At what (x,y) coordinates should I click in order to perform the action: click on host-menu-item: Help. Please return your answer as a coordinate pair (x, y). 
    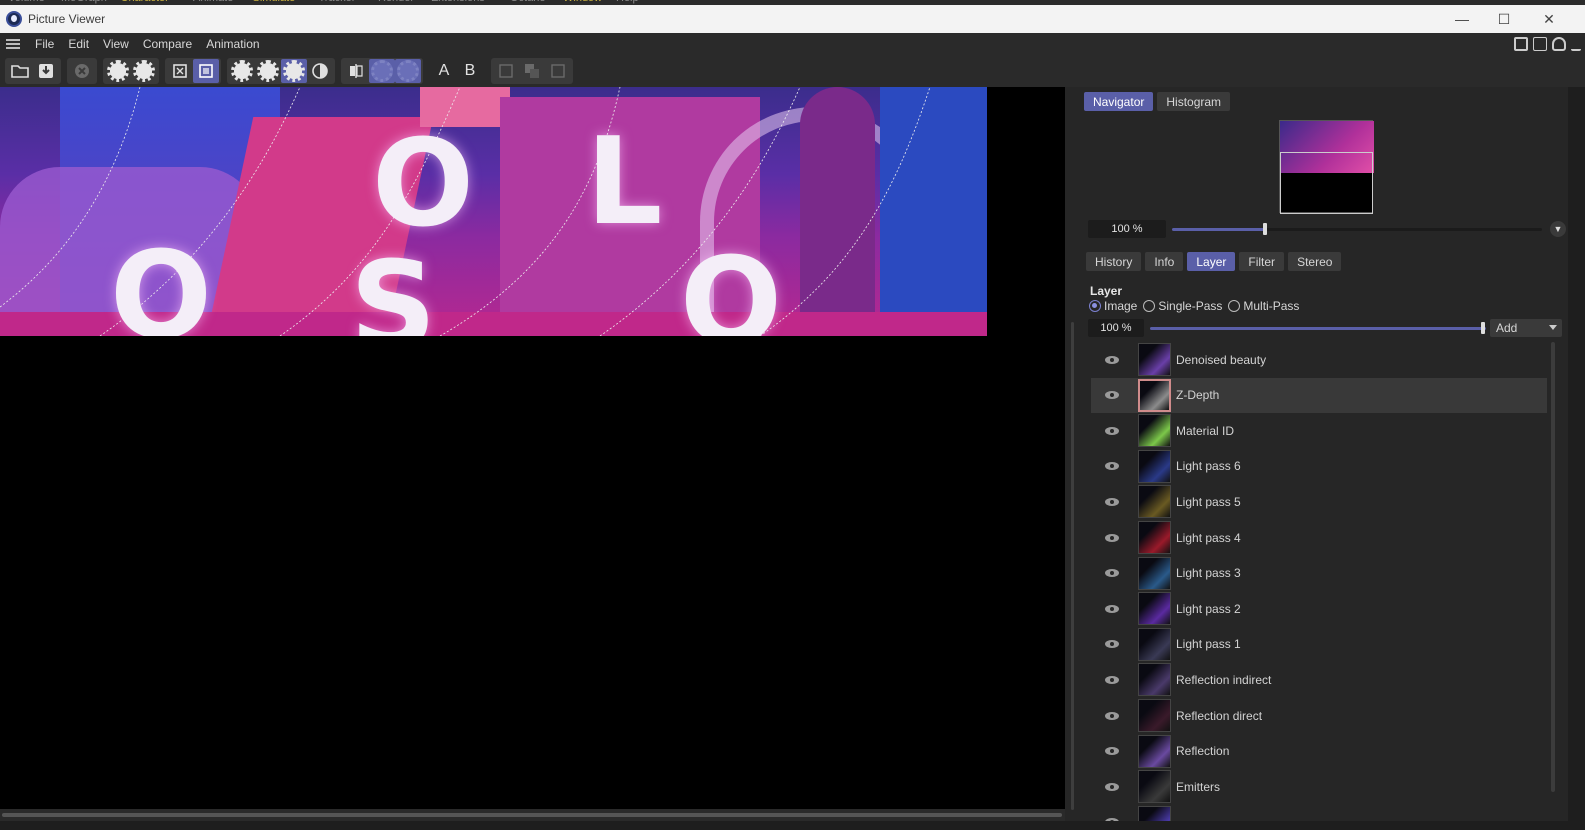
    Looking at the image, I should click on (627, 2).